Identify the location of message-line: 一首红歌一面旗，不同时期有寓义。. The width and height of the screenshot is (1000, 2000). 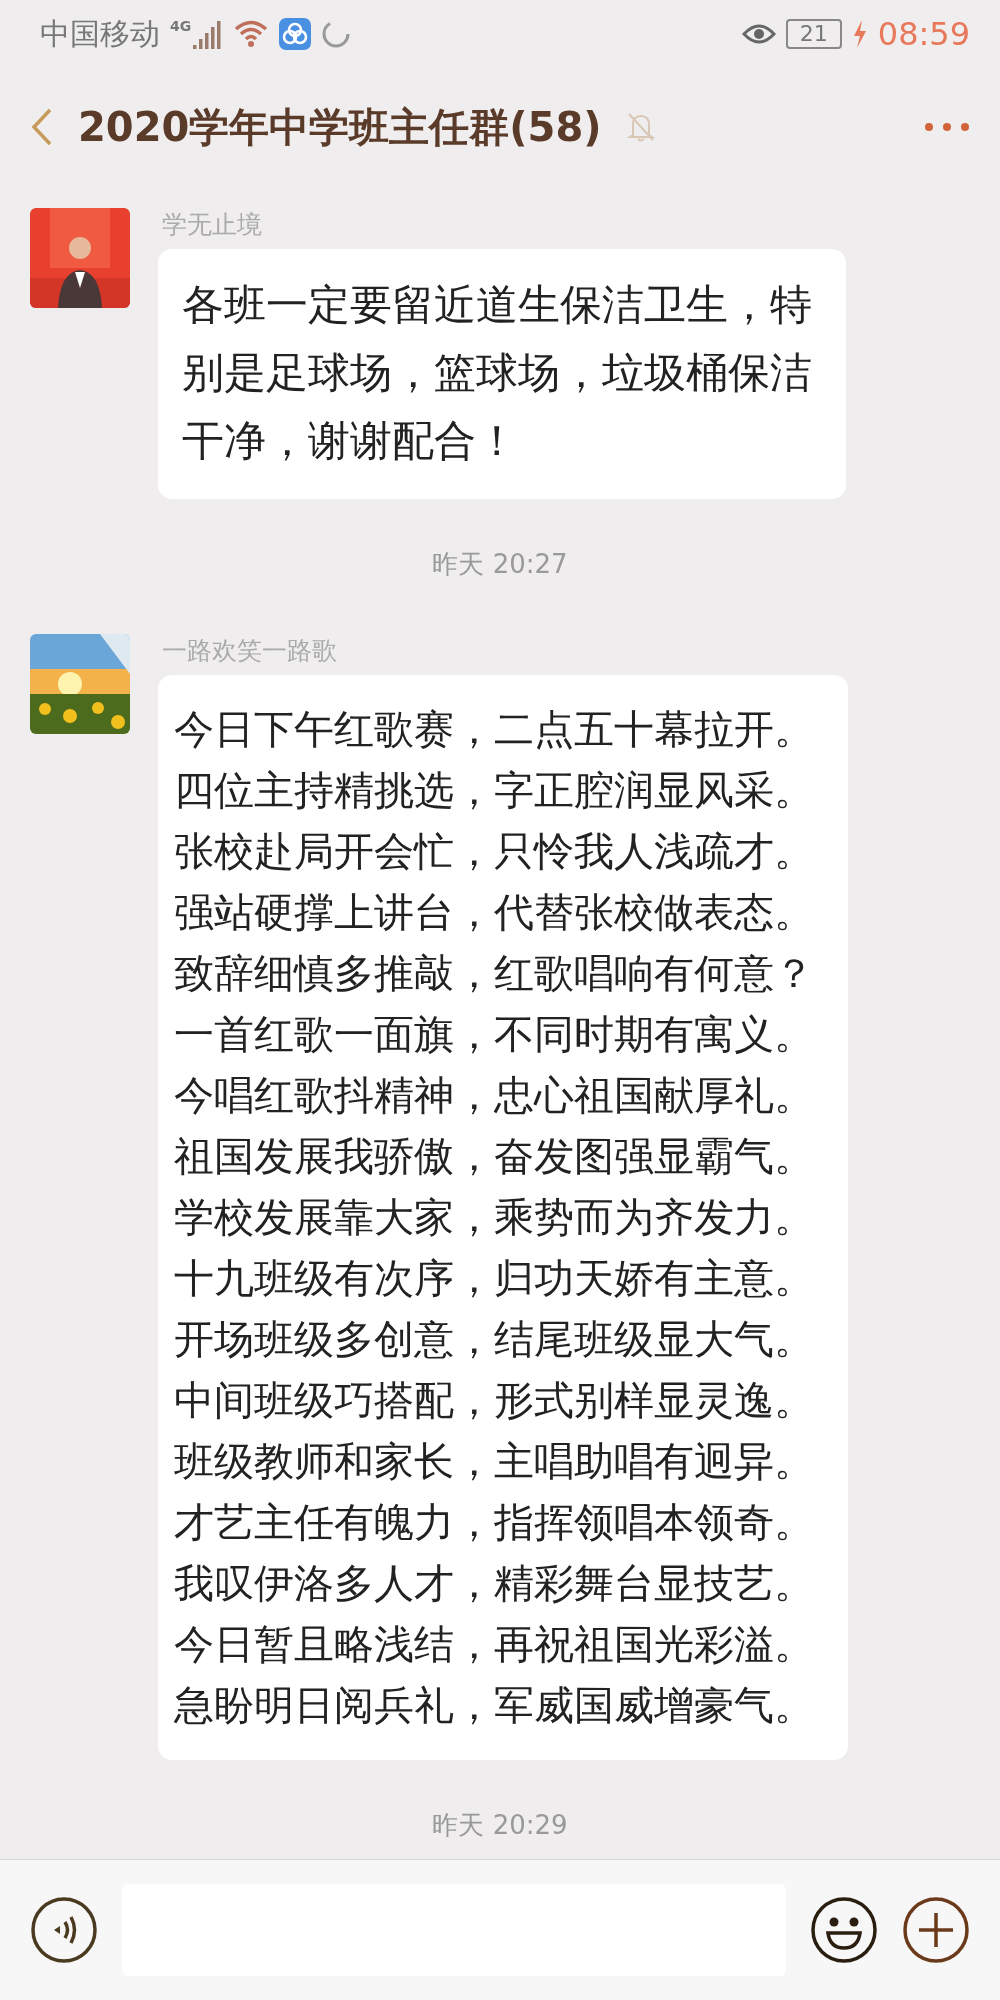
(494, 1034).